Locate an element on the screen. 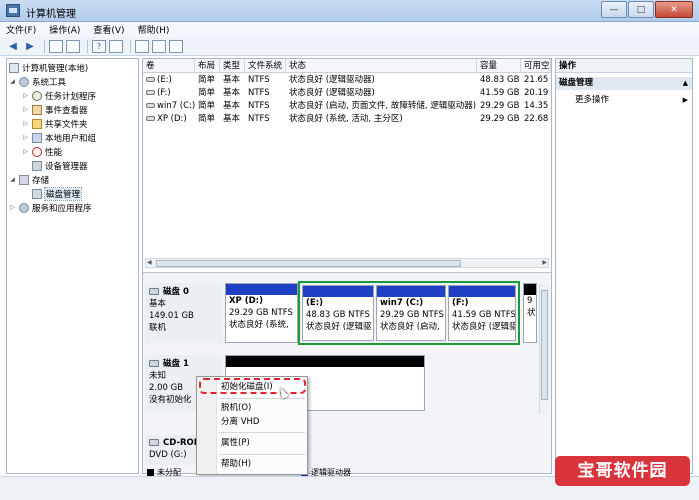 This screenshot has width=699, height=500. menu-view: 查看(V) is located at coordinates (108, 29).